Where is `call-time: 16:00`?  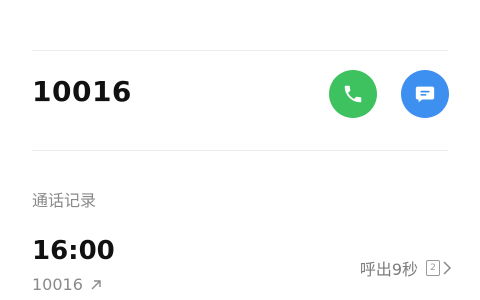 call-time: 16:00 is located at coordinates (73, 251).